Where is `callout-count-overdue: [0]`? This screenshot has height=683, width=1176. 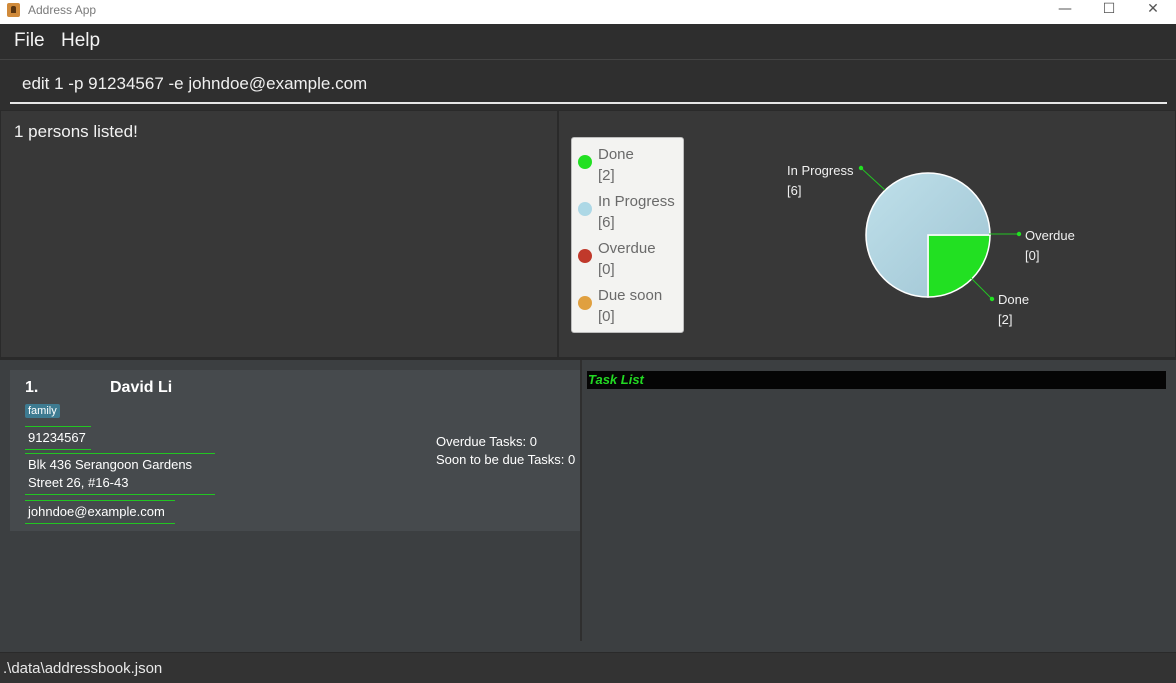
callout-count-overdue: [0] is located at coordinates (1032, 255).